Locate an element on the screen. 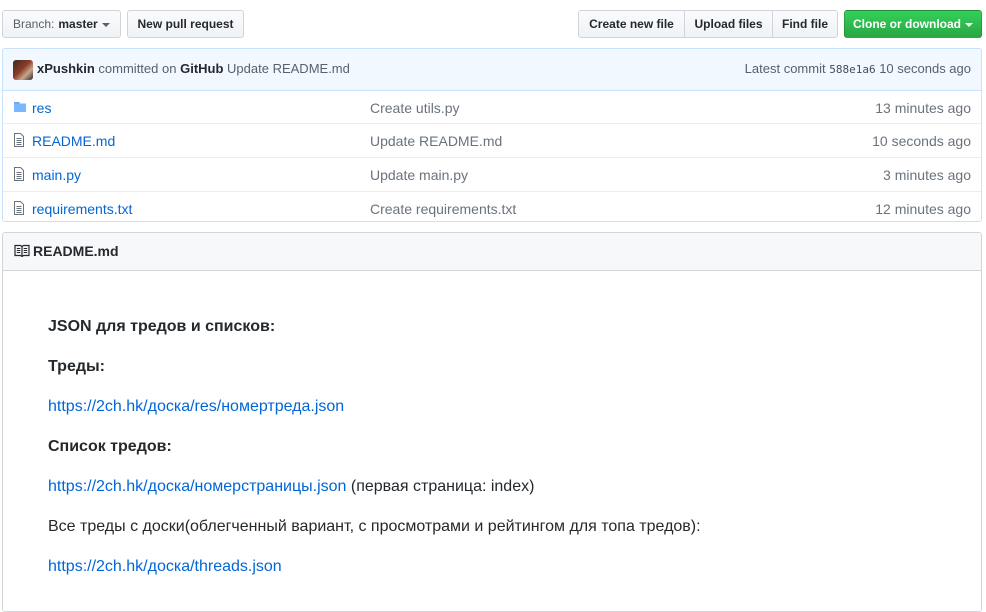 The height and width of the screenshot is (612, 986). branch-name: master is located at coordinates (78, 24).